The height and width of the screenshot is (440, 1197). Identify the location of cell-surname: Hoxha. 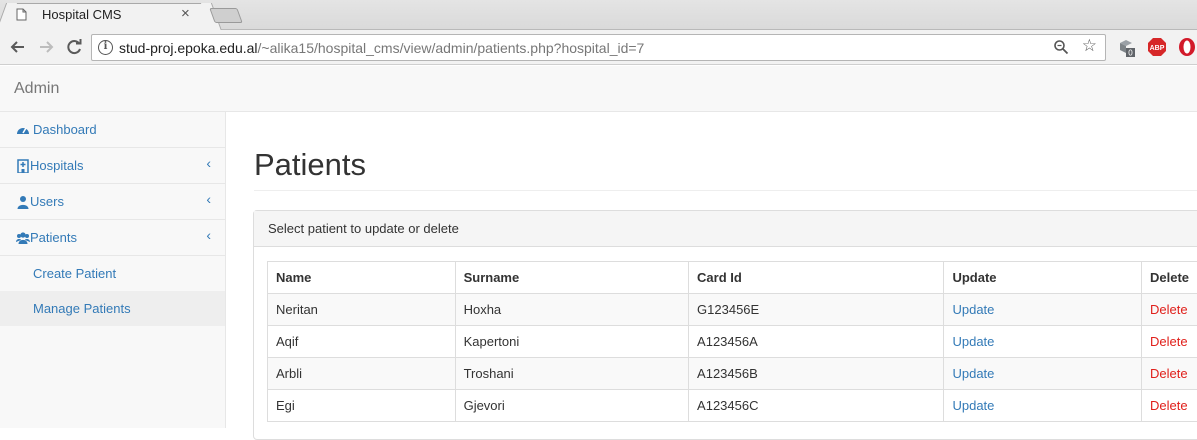
(571, 310).